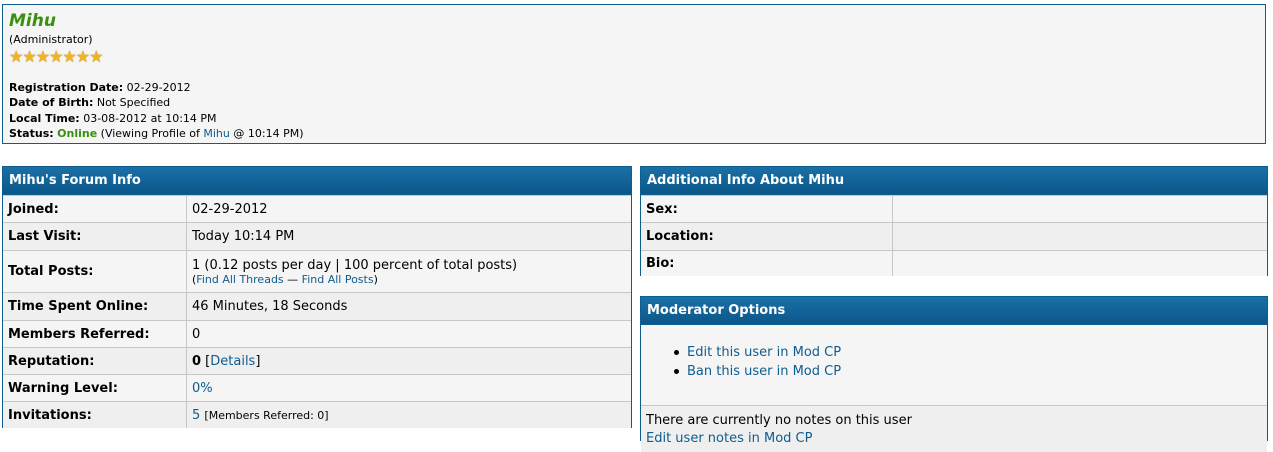  I want to click on dob-row: Date of Birth: Not Specified, so click(634, 102).